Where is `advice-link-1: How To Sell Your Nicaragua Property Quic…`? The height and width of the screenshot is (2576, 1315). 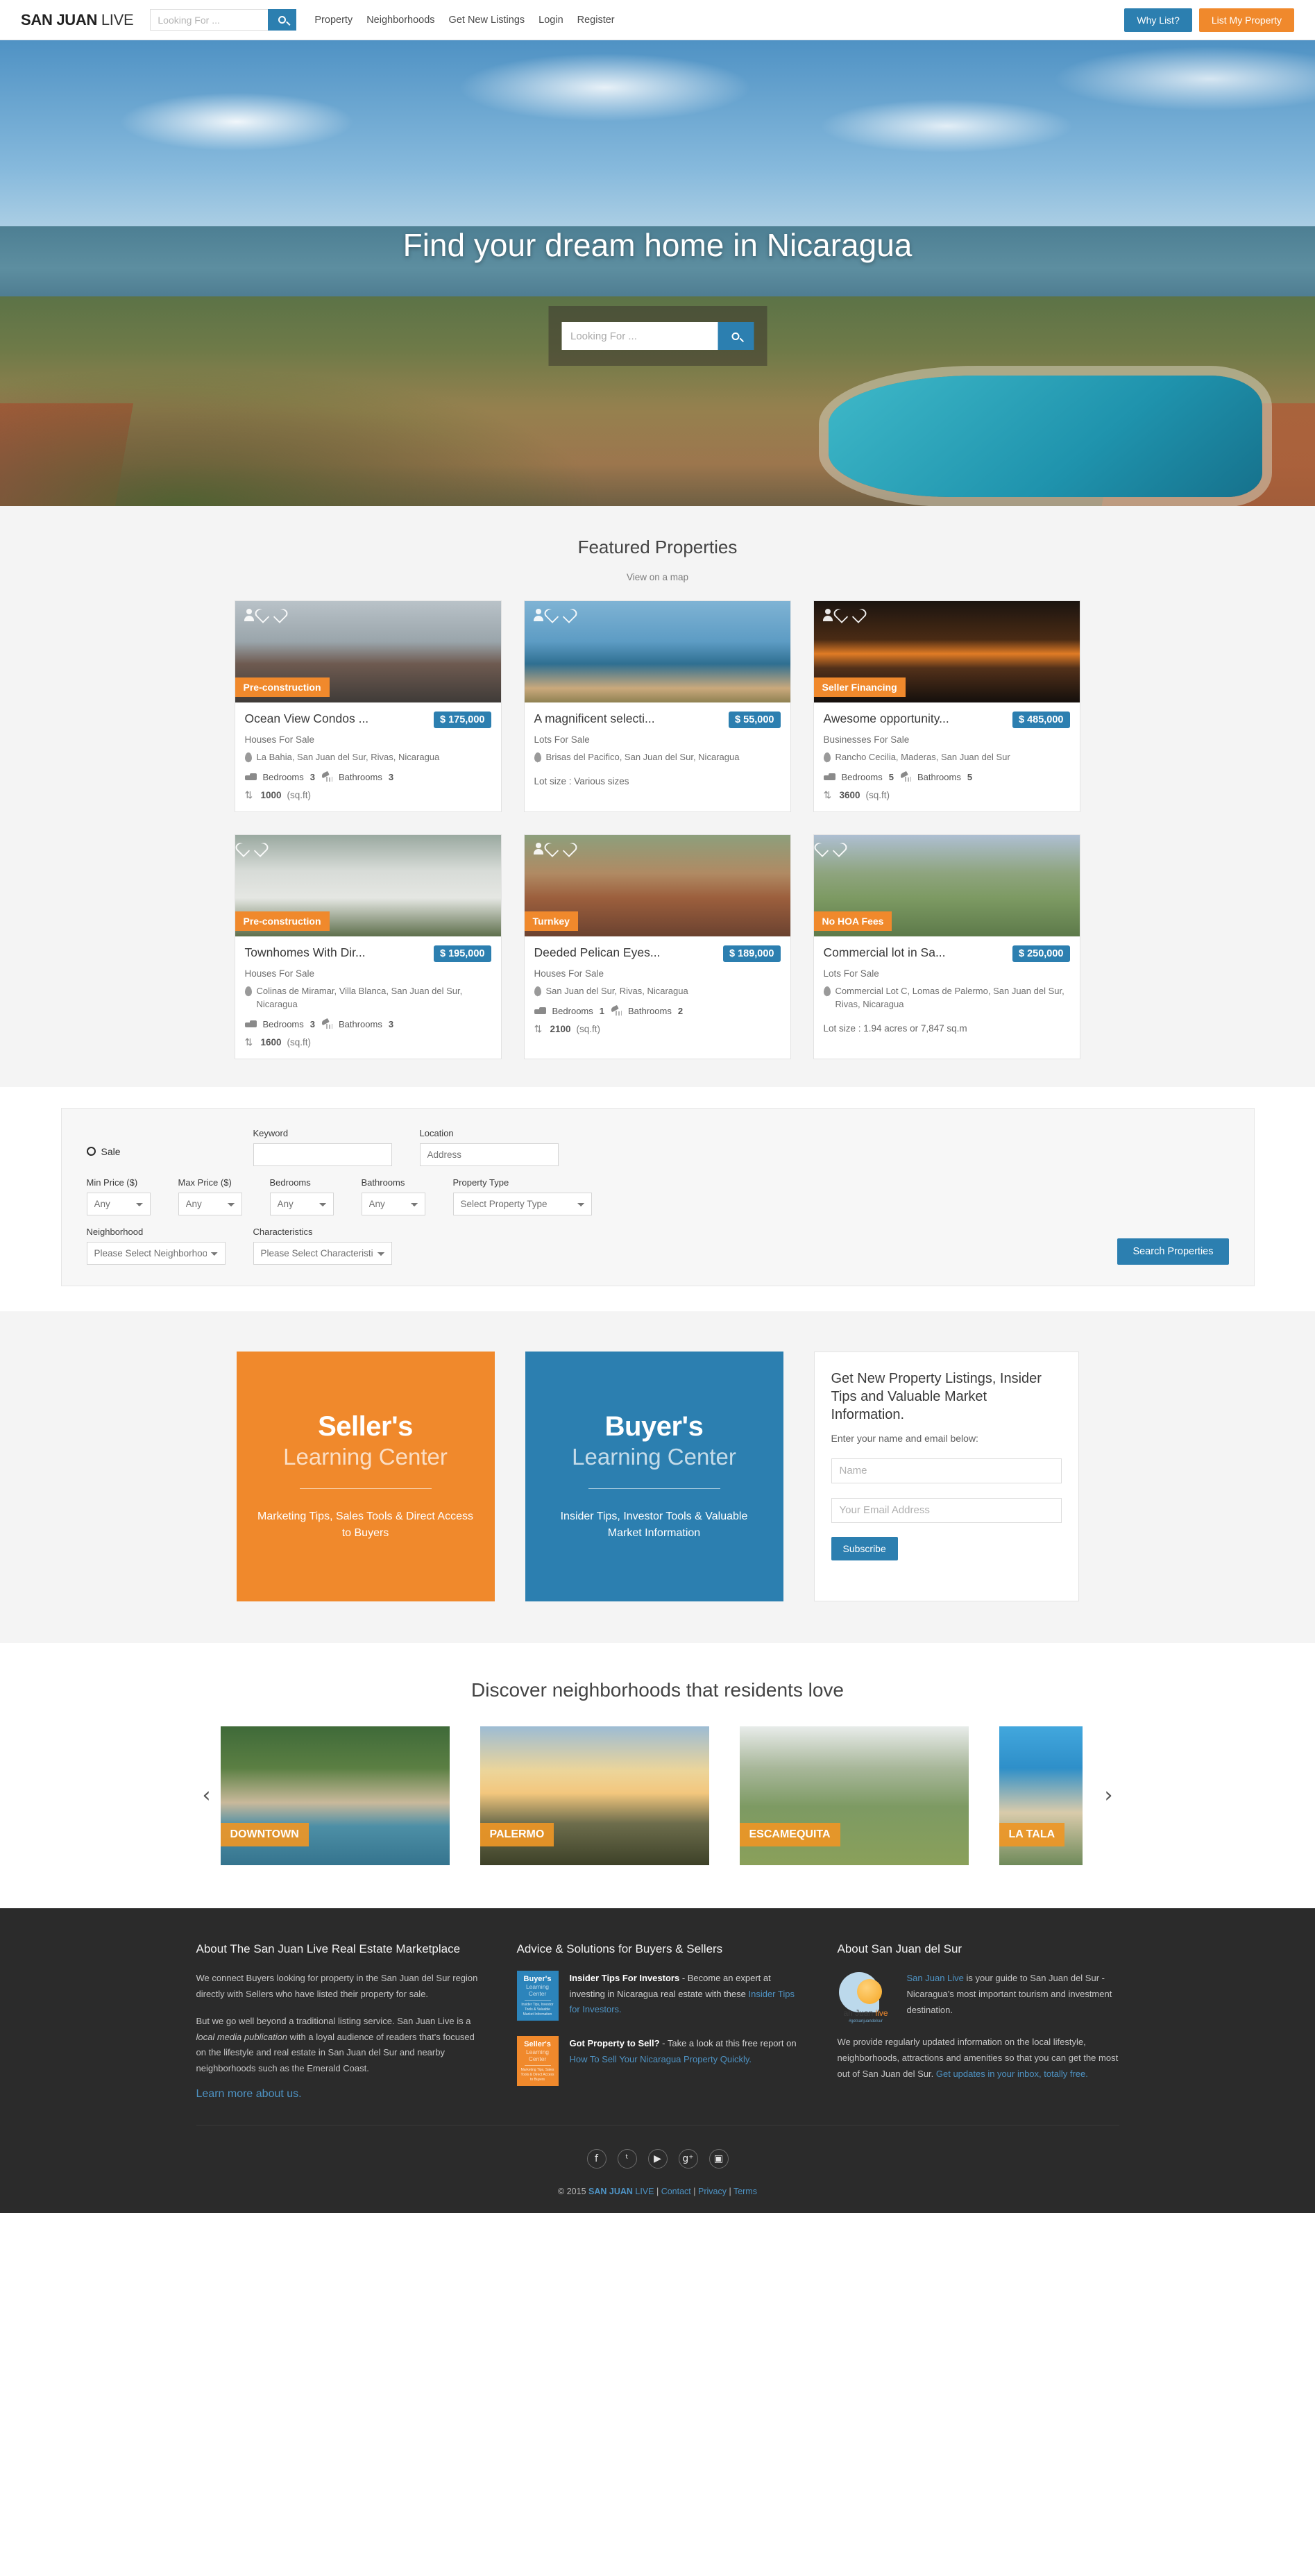 advice-link-1: How To Sell Your Nicaragua Property Quic… is located at coordinates (661, 2059).